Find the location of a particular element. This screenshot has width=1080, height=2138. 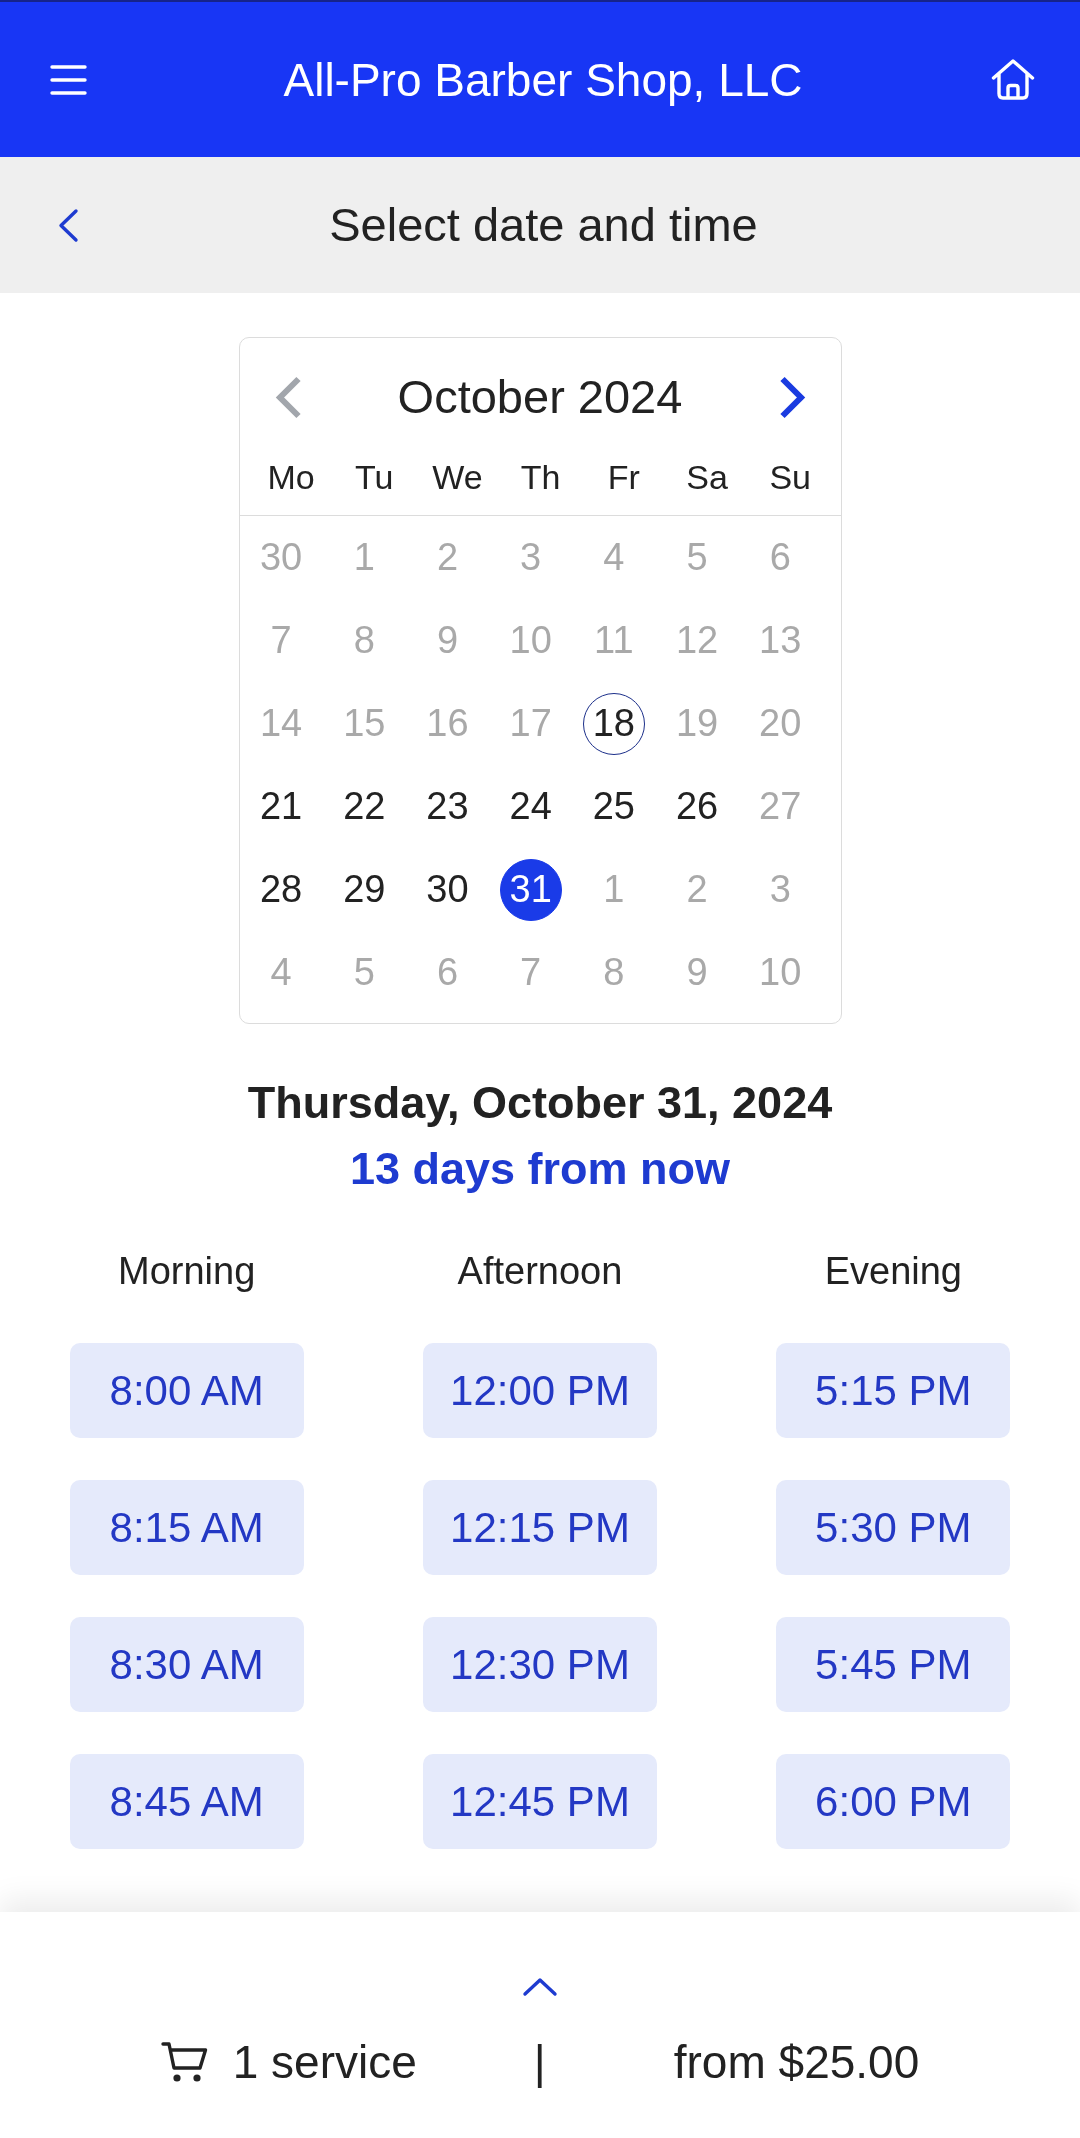

back-icon is located at coordinates (68, 225).